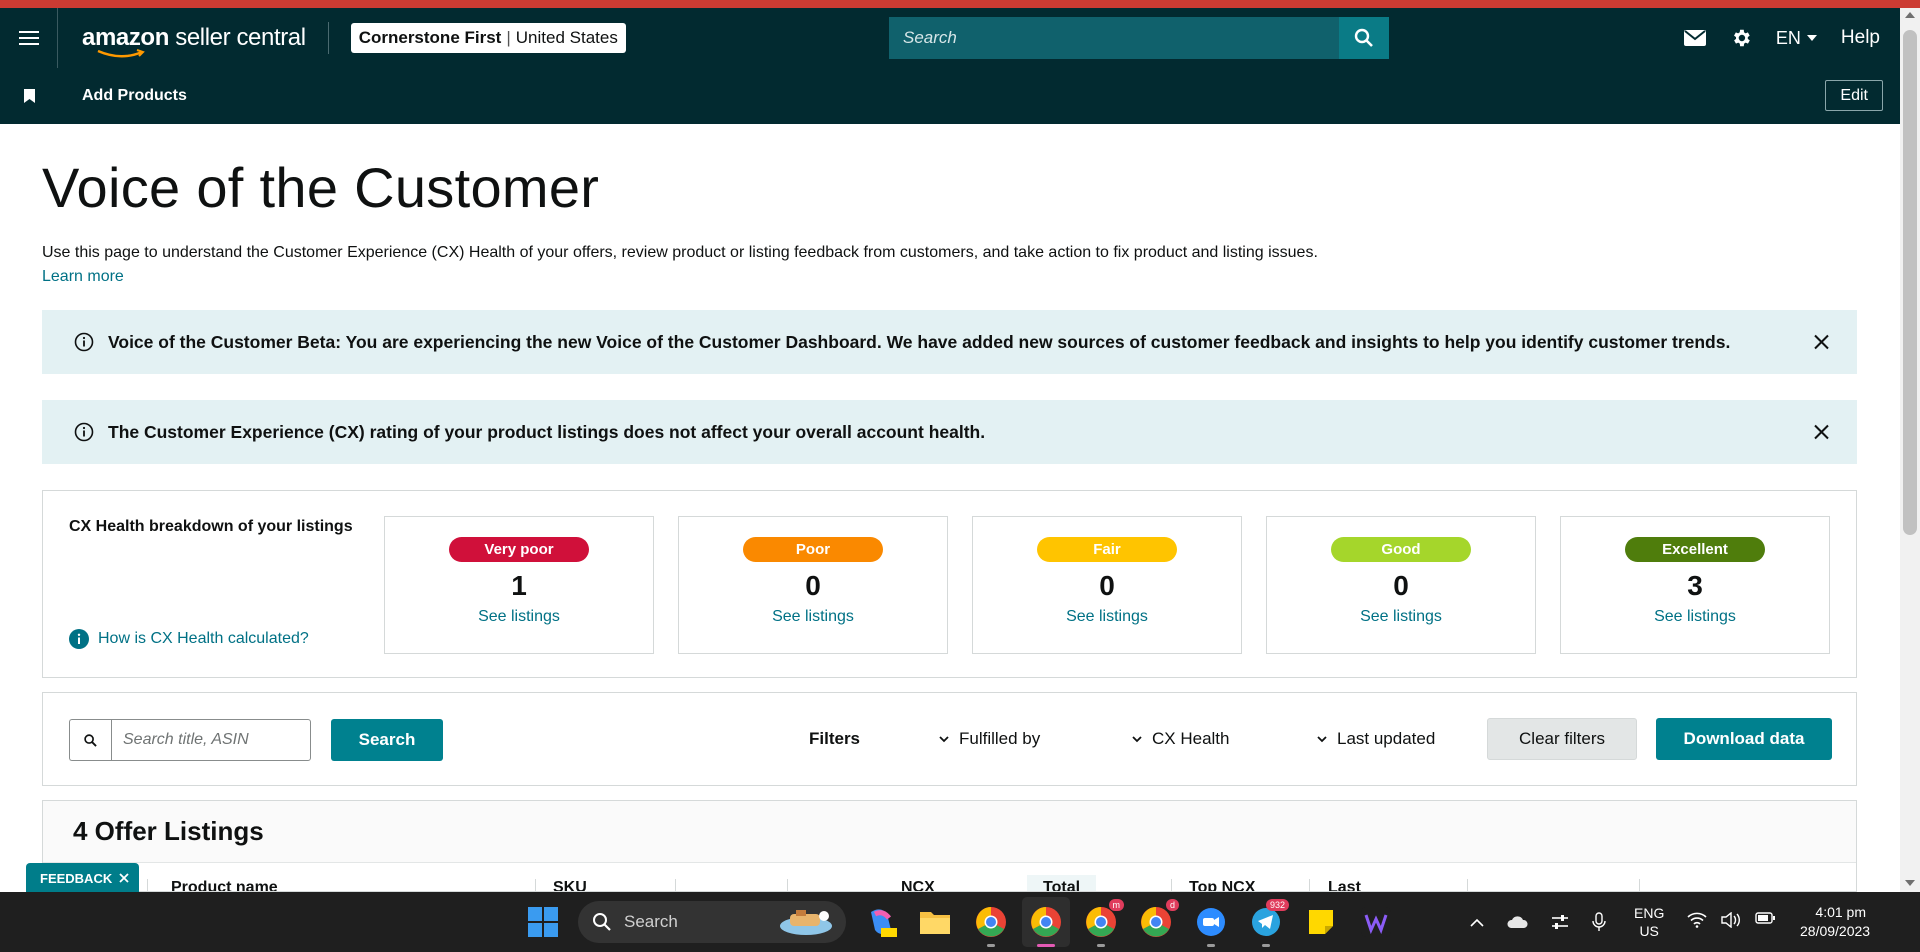  Describe the element at coordinates (29, 96) in the screenshot. I see `bookmark-button` at that location.